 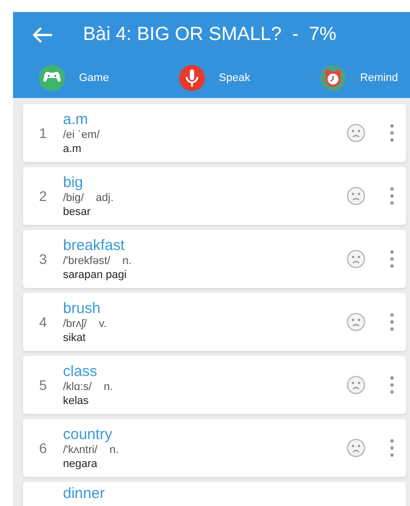 What do you see at coordinates (214, 322) in the screenshot?
I see `word-card: 4 brush /brʌʃ/ v. sikat` at bounding box center [214, 322].